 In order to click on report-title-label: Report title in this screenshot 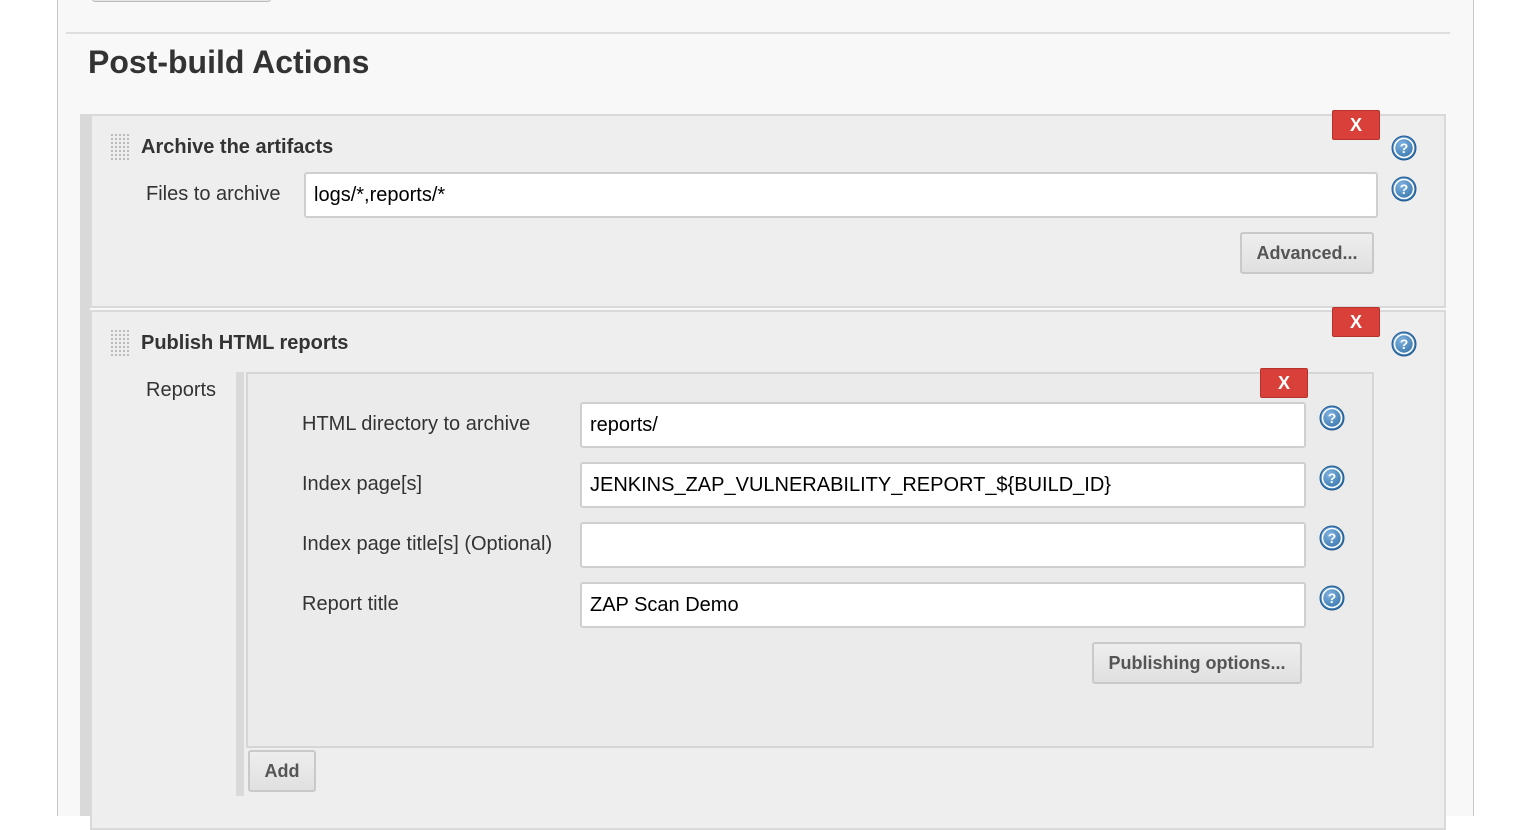, I will do `click(350, 604)`.